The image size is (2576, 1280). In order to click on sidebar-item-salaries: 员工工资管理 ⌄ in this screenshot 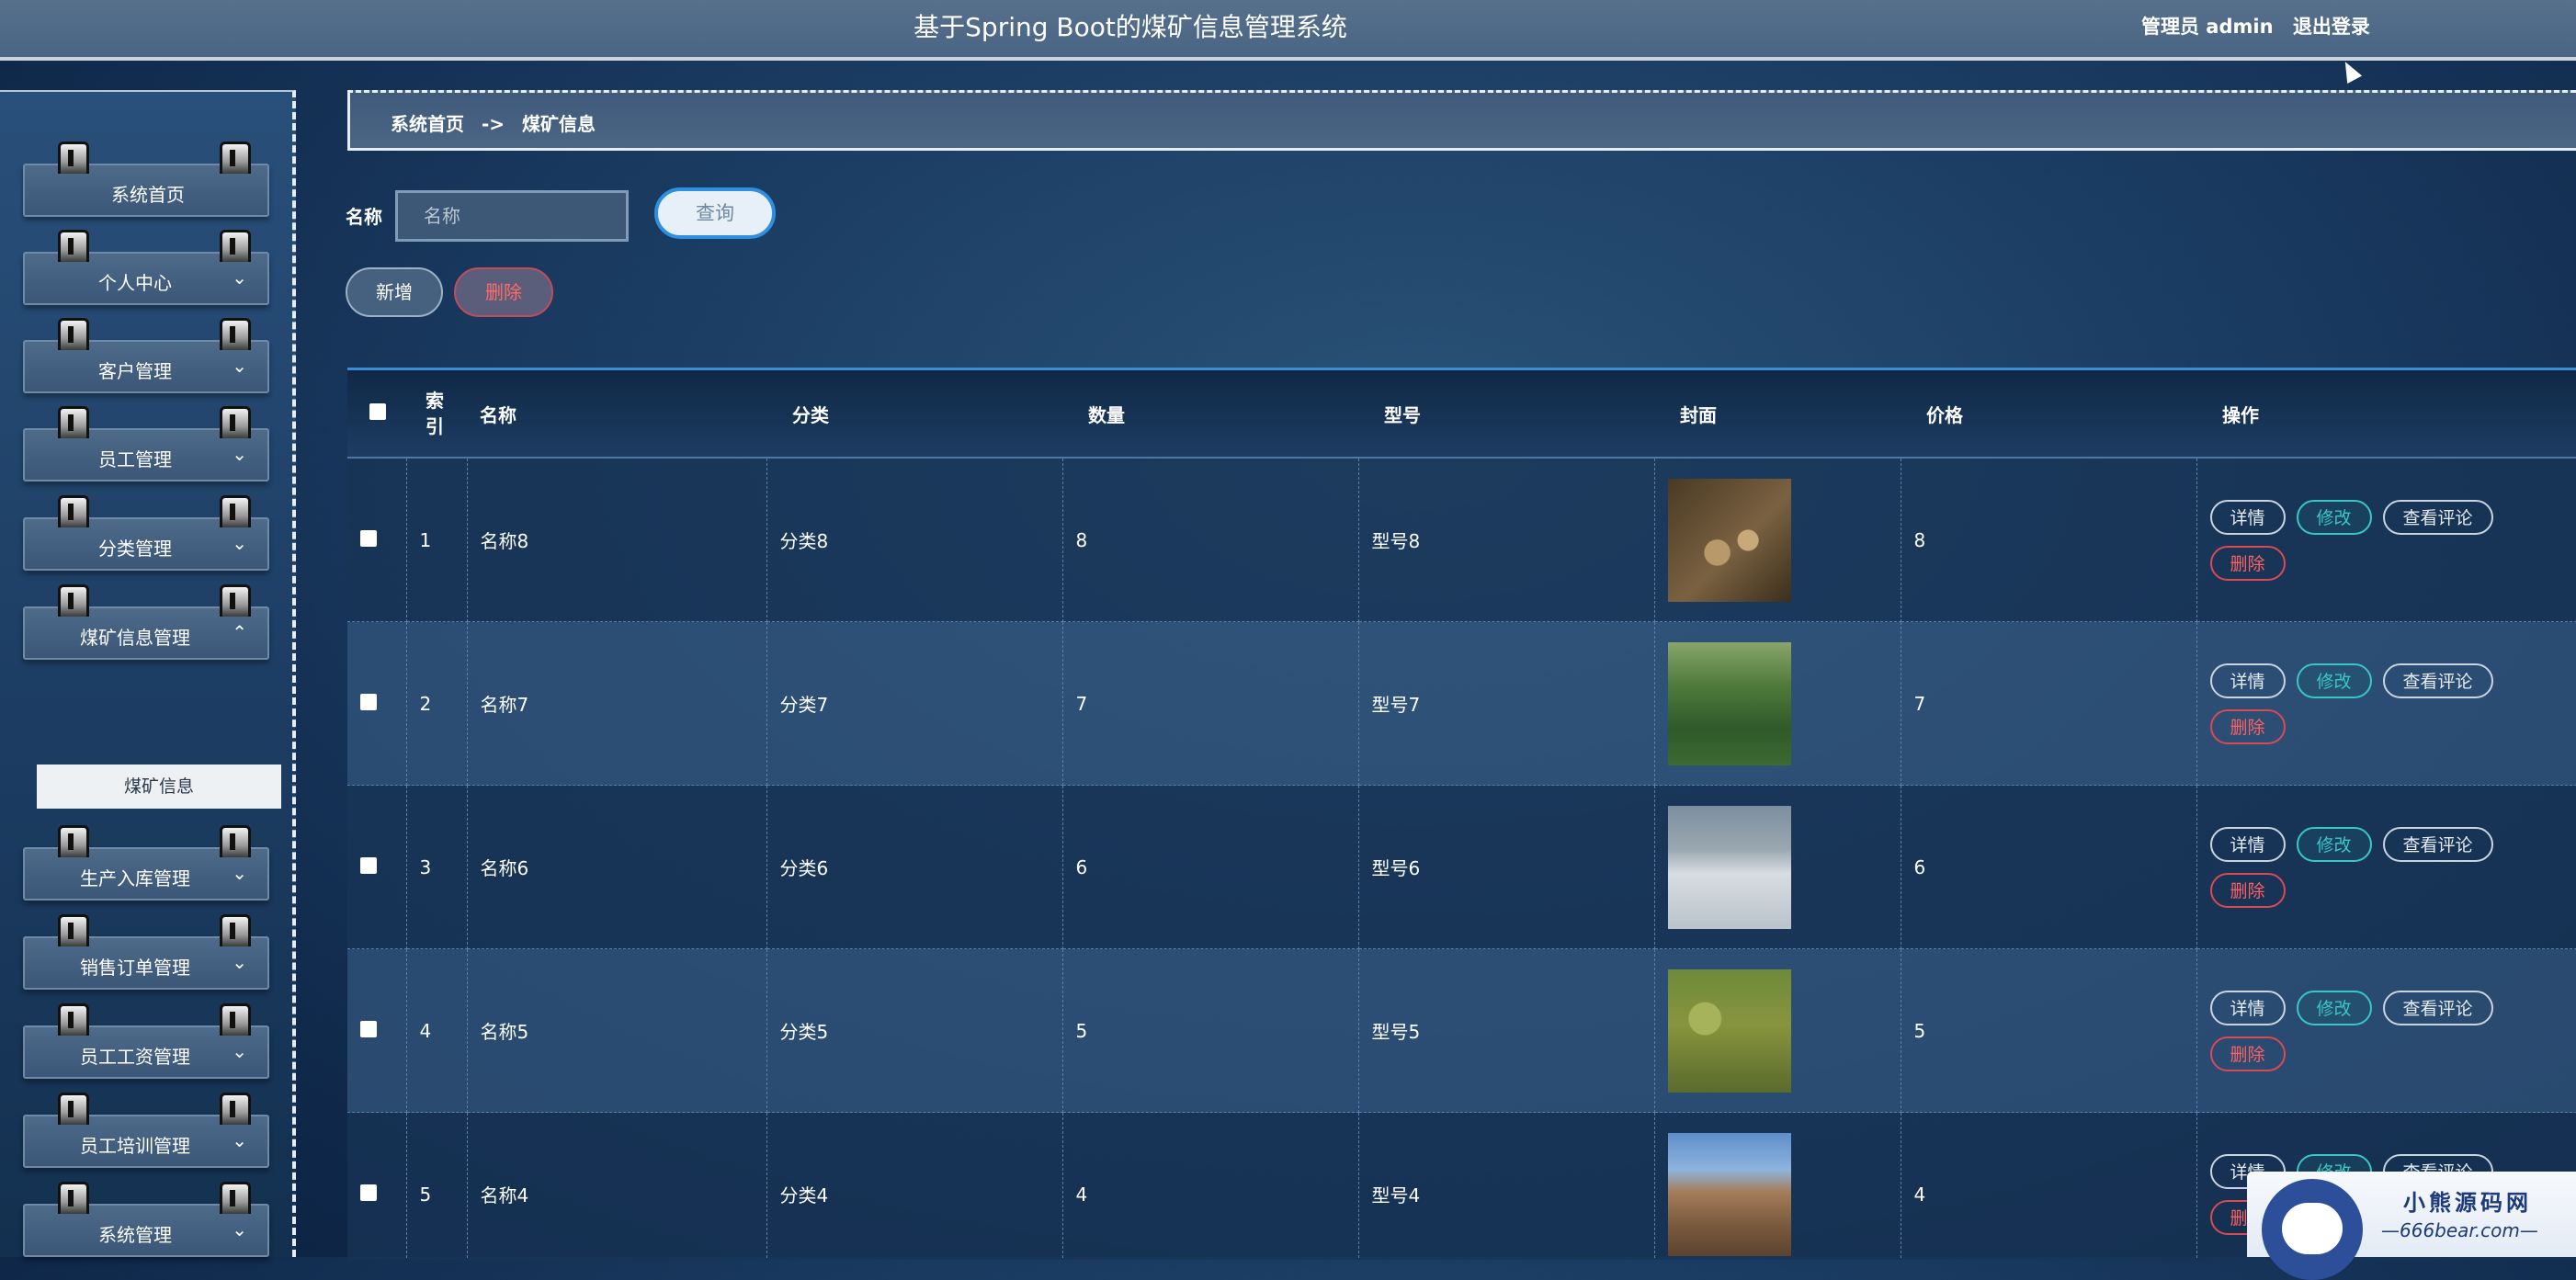, I will do `click(146, 1041)`.